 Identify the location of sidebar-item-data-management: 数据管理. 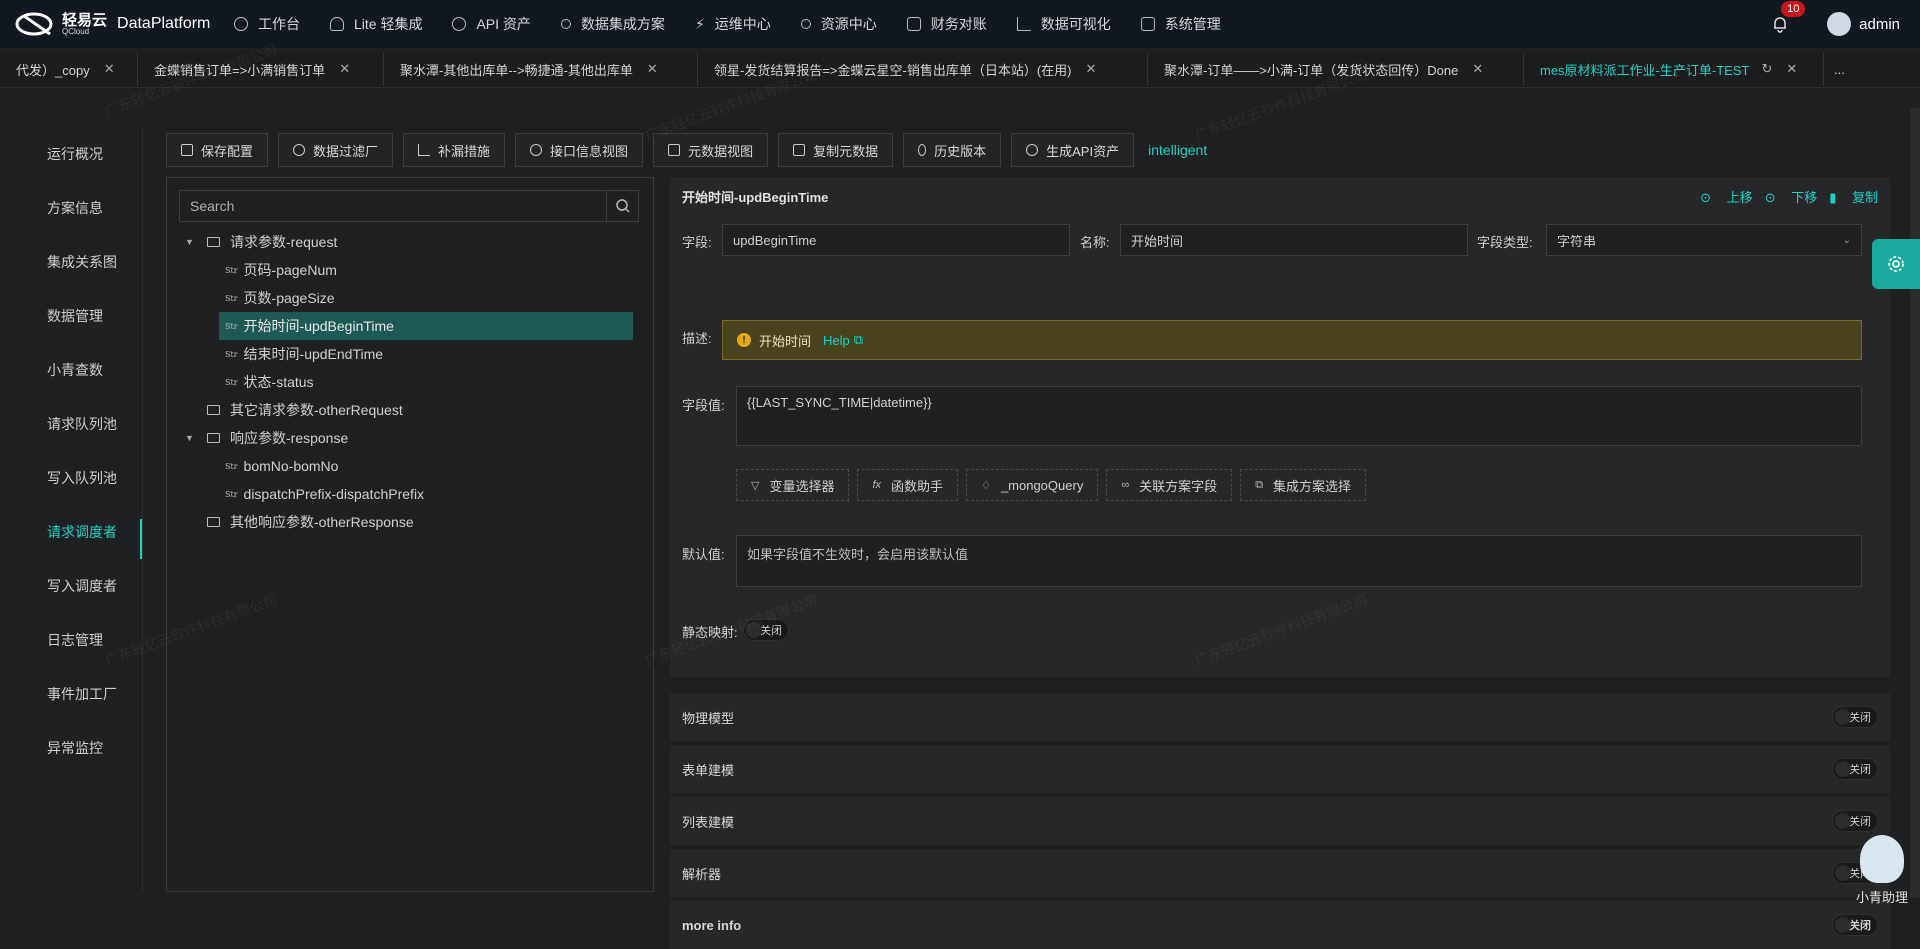
(71, 316).